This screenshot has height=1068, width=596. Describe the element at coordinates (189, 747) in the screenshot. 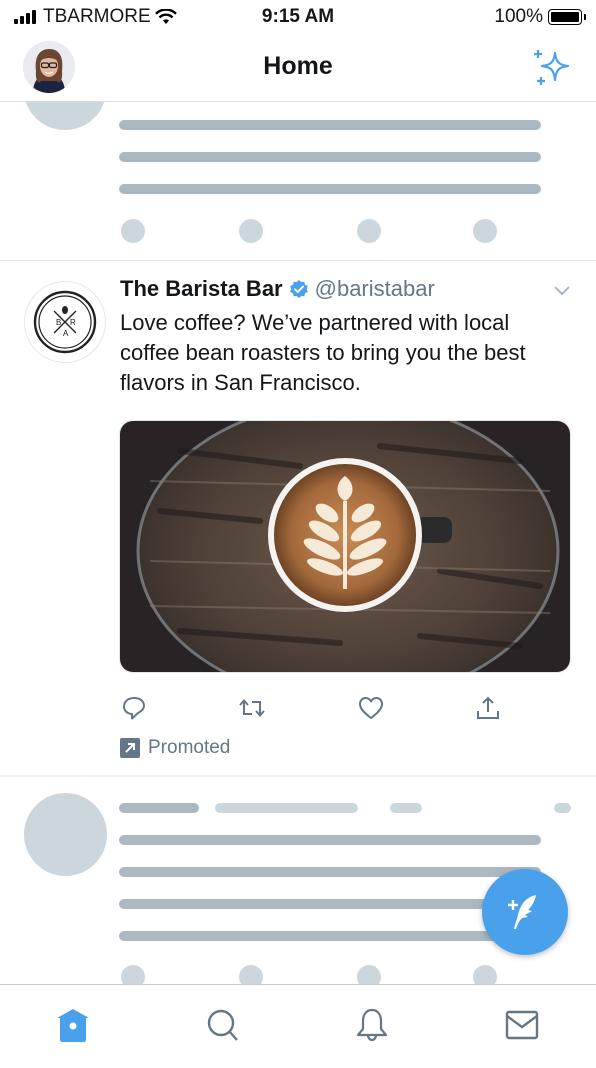

I see `promoted-label: Promoted` at that location.